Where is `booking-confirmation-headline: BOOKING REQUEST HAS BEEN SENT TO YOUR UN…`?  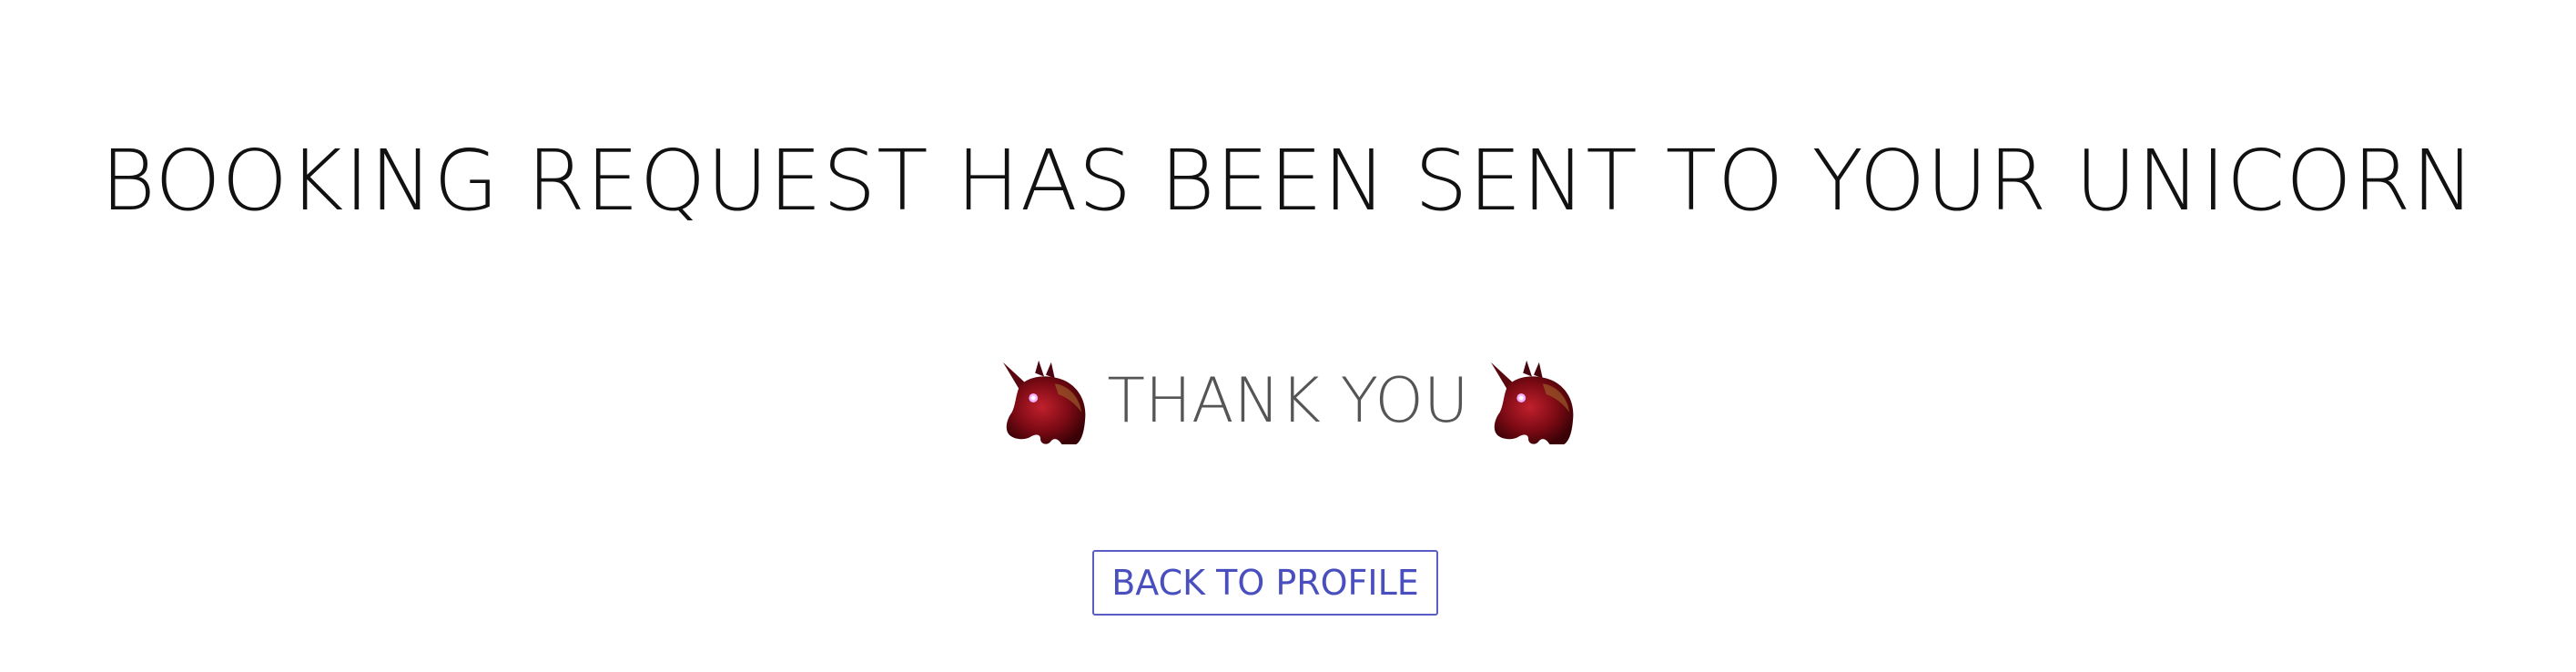
booking-confirmation-headline: BOOKING REQUEST HAS BEEN SENT TO YOUR UN… is located at coordinates (1288, 180).